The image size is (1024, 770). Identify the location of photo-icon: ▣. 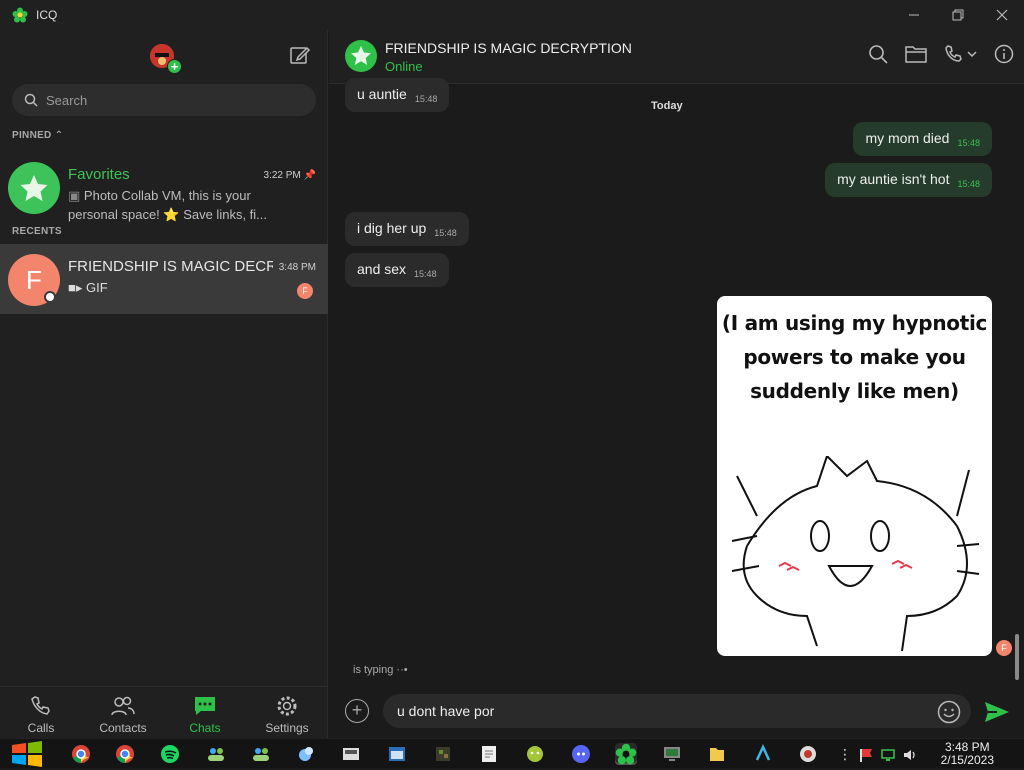
(74, 195).